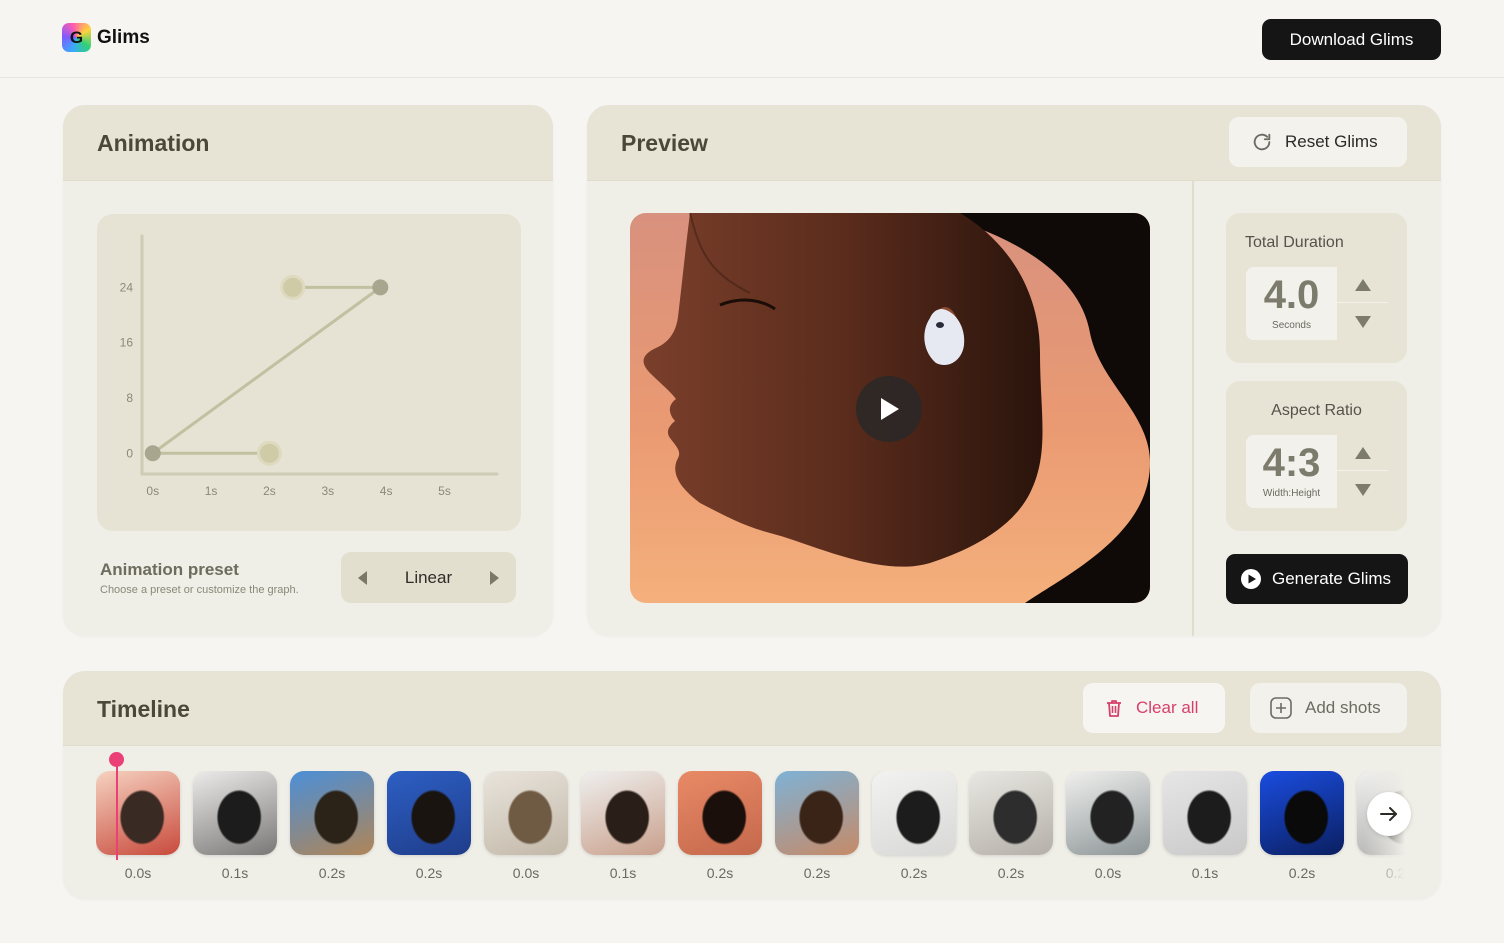 The height and width of the screenshot is (943, 1504). What do you see at coordinates (1193, 408) in the screenshot?
I see `preview-divider` at bounding box center [1193, 408].